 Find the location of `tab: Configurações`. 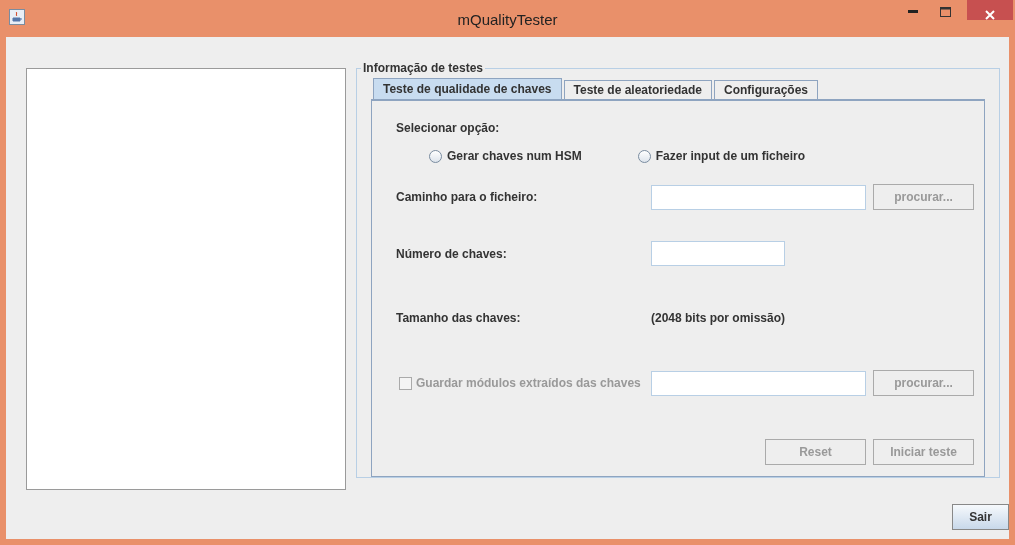

tab: Configurações is located at coordinates (766, 89).